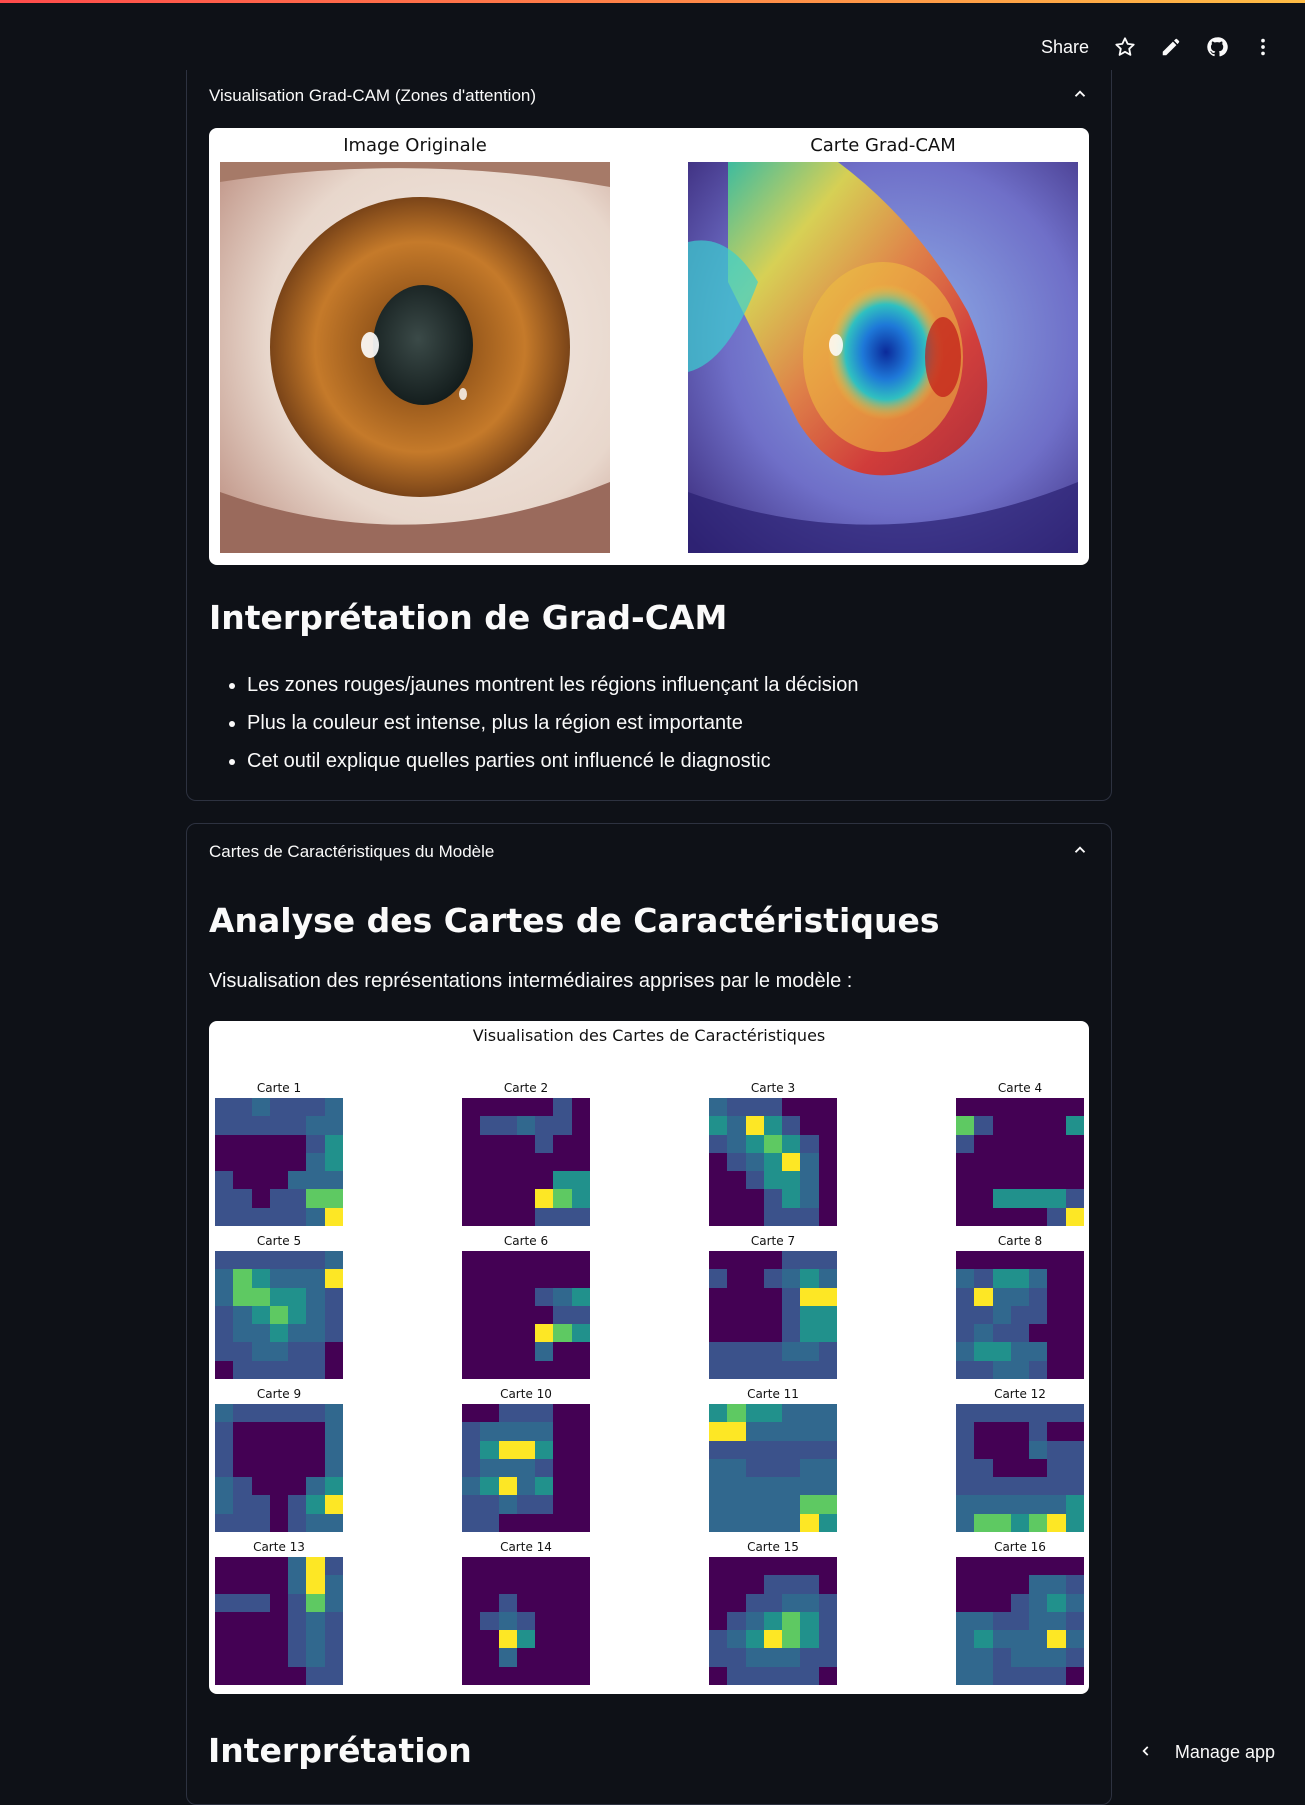 The image size is (1305, 1805). What do you see at coordinates (1207, 1752) in the screenshot?
I see `manage-app-button: Manage app` at bounding box center [1207, 1752].